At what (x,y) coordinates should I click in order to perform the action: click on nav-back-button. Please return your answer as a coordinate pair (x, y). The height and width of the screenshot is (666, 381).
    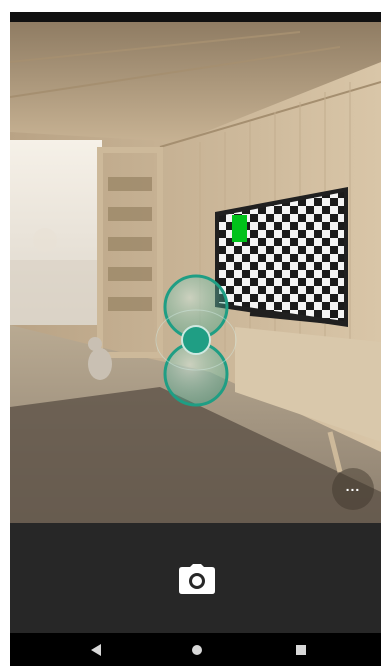
    Looking at the image, I should click on (96, 650).